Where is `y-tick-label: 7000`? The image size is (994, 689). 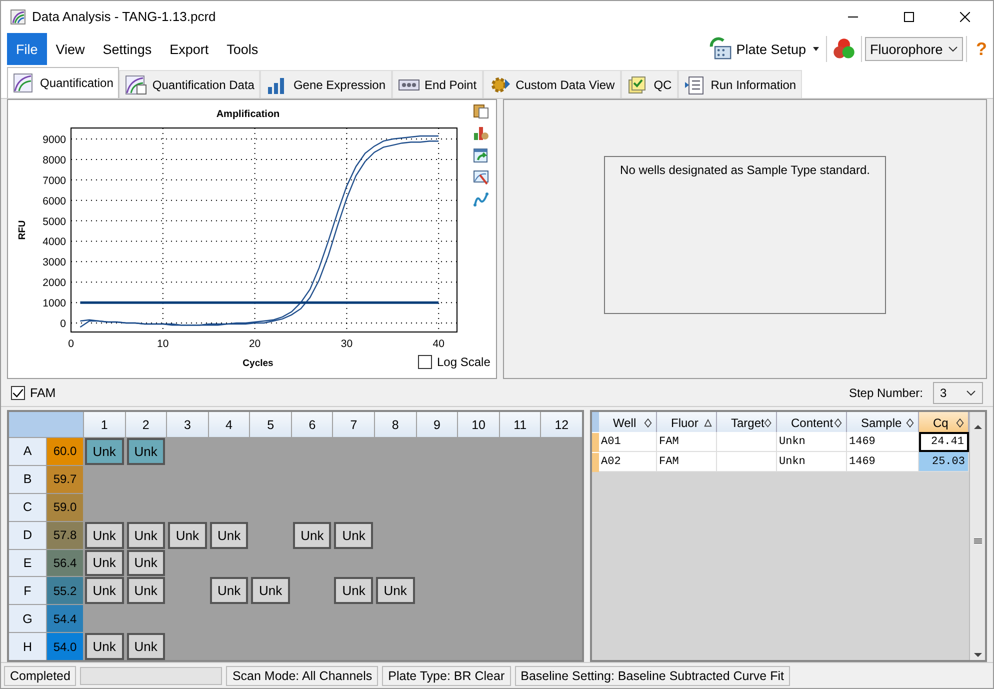 y-tick-label: 7000 is located at coordinates (54, 180).